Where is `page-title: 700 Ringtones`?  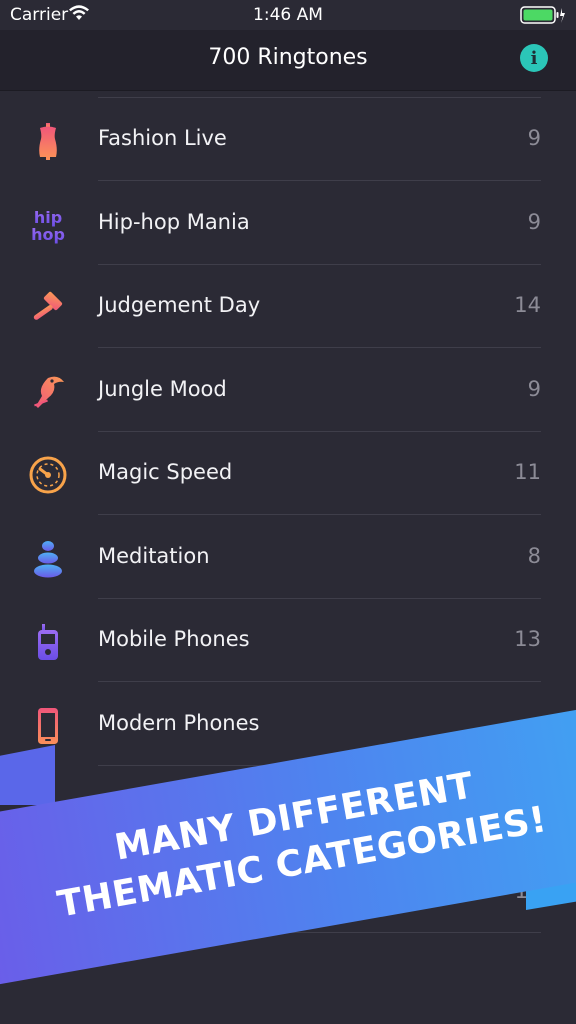
page-title: 700 Ringtones is located at coordinates (288, 57).